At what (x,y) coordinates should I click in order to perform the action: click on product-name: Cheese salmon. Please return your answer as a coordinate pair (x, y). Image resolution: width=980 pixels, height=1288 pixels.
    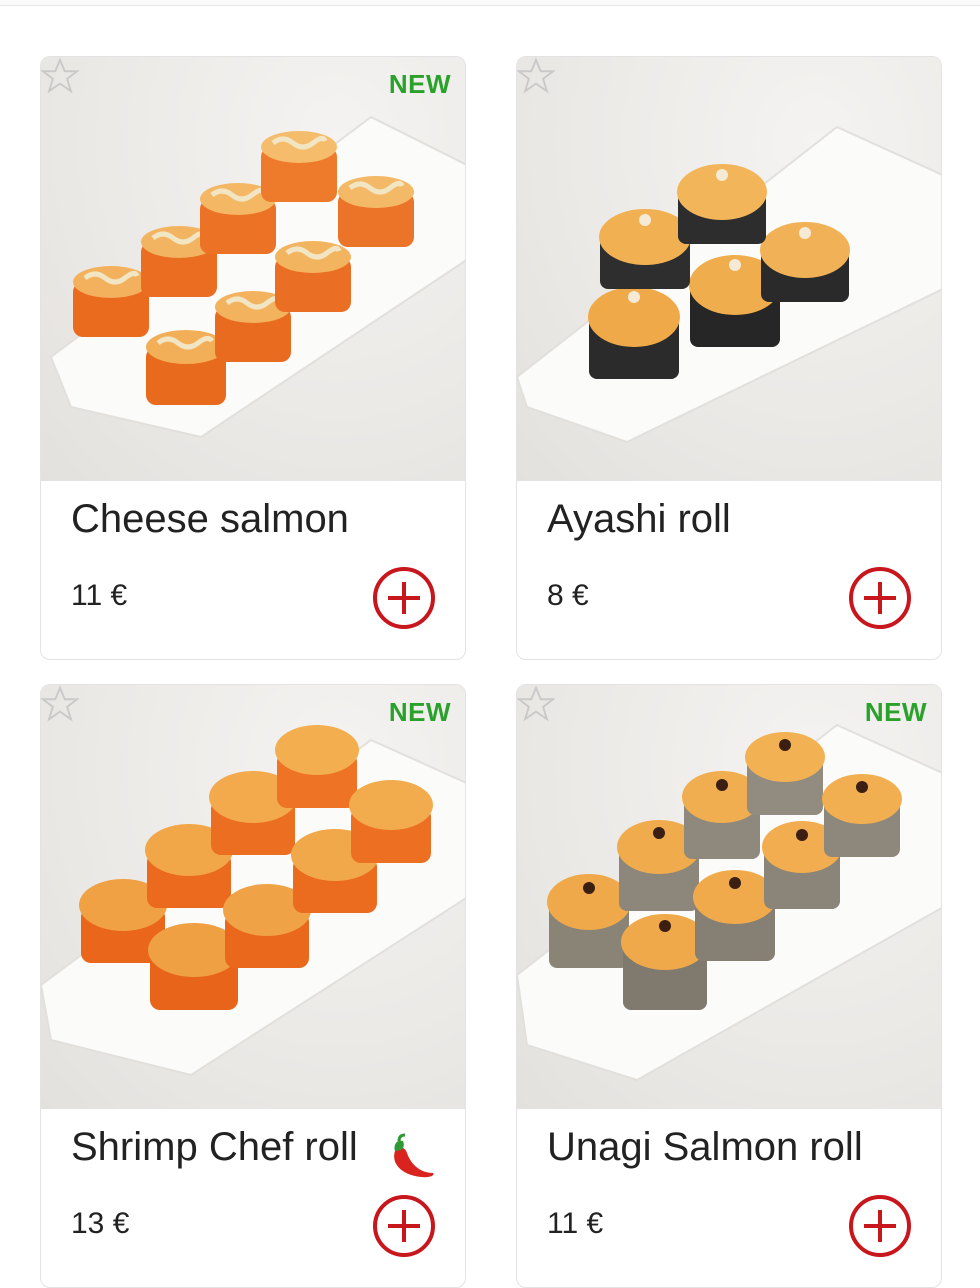
    Looking at the image, I should click on (210, 519).